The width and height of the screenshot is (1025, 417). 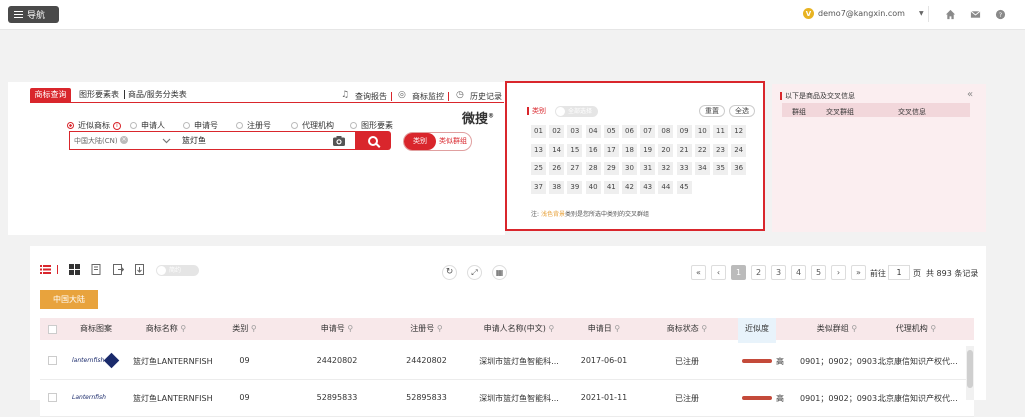 What do you see at coordinates (52, 329) in the screenshot?
I see `select-all-checkbox` at bounding box center [52, 329].